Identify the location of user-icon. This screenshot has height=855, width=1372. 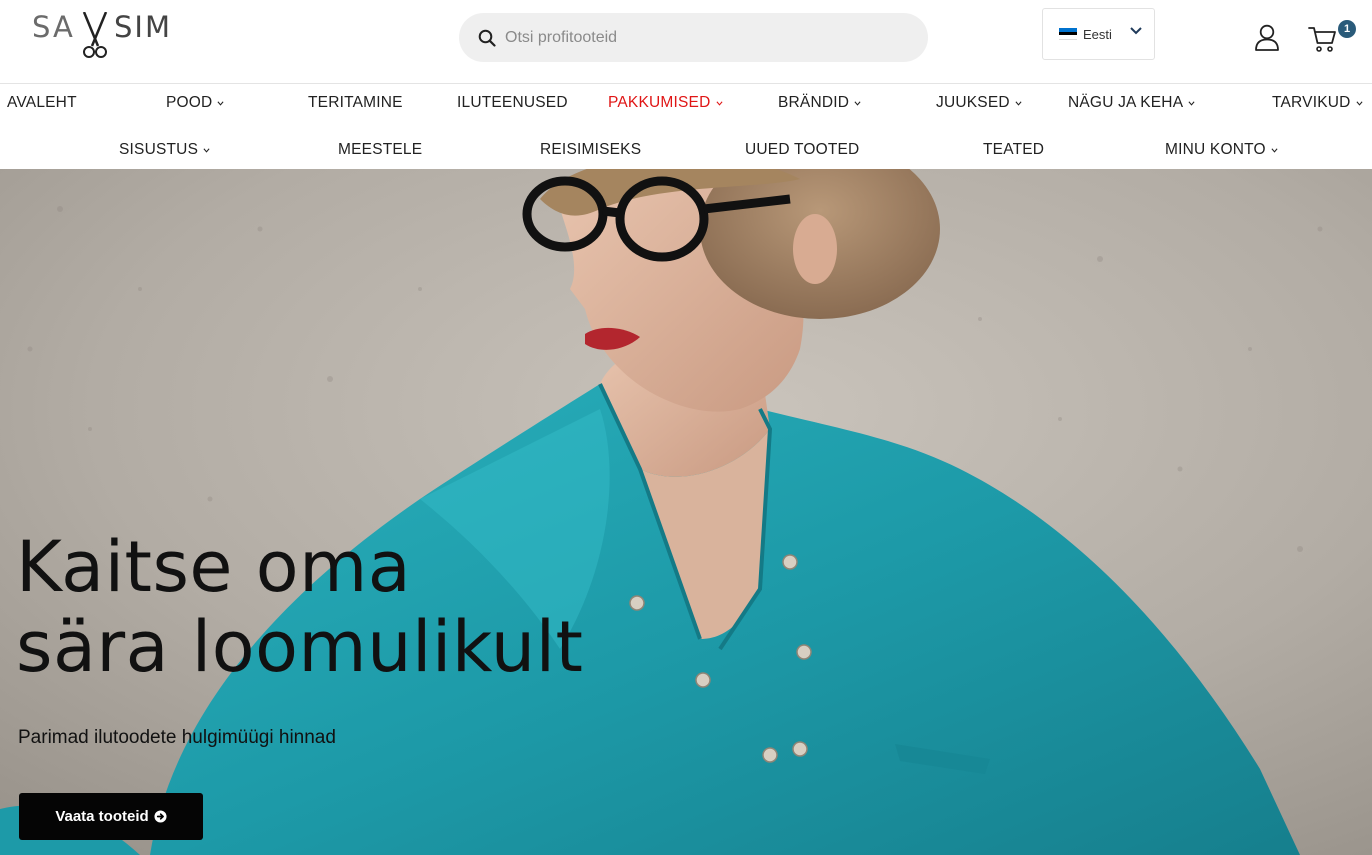
(1267, 38).